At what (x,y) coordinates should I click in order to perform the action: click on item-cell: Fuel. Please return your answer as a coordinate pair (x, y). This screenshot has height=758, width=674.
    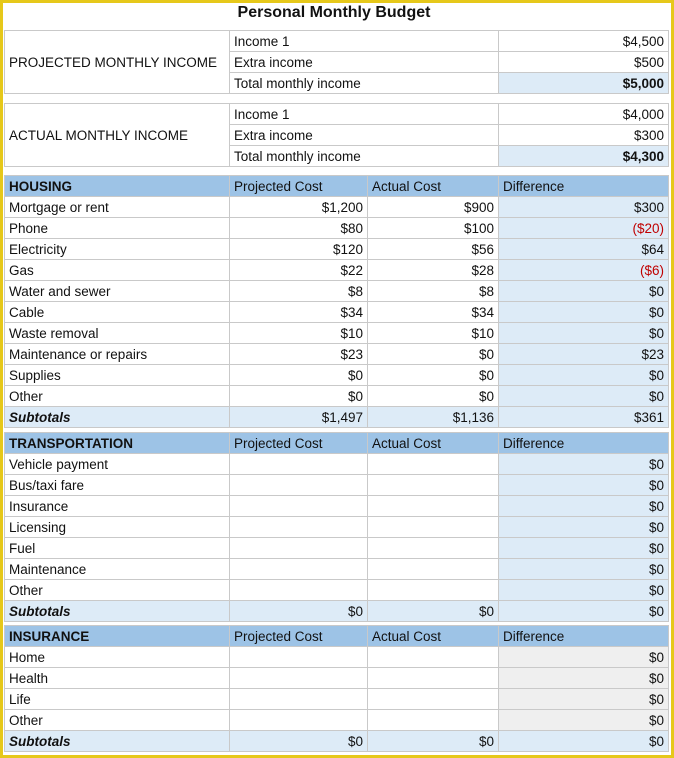
    Looking at the image, I should click on (117, 548).